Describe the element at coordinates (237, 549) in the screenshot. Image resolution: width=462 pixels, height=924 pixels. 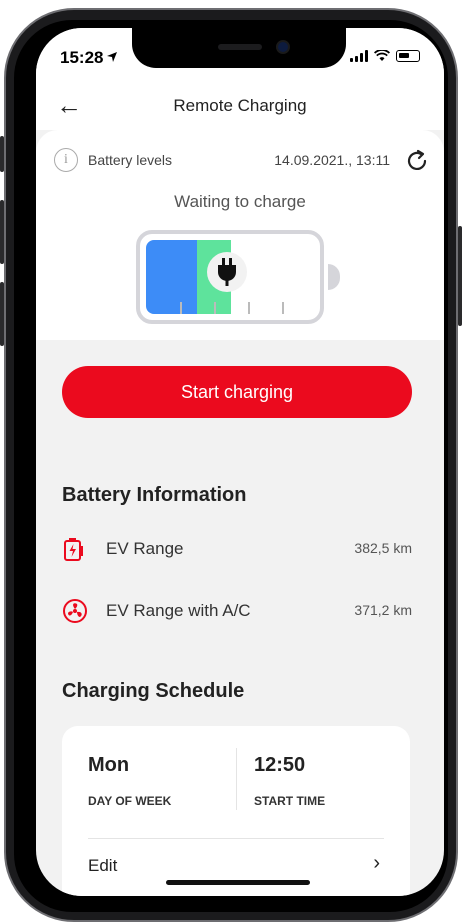
I see `ev-range-row: EV Range 382,5 km` at that location.